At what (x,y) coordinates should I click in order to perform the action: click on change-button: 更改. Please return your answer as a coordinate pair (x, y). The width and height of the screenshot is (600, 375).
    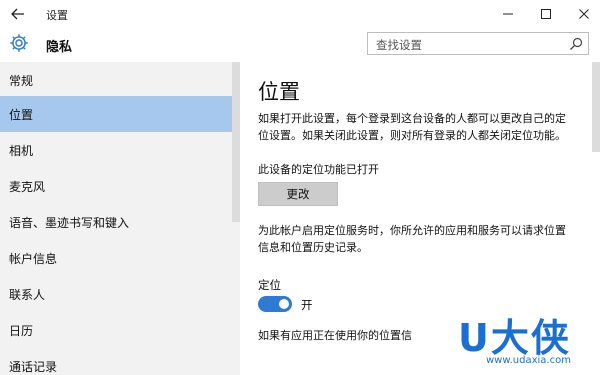
    Looking at the image, I should click on (298, 194).